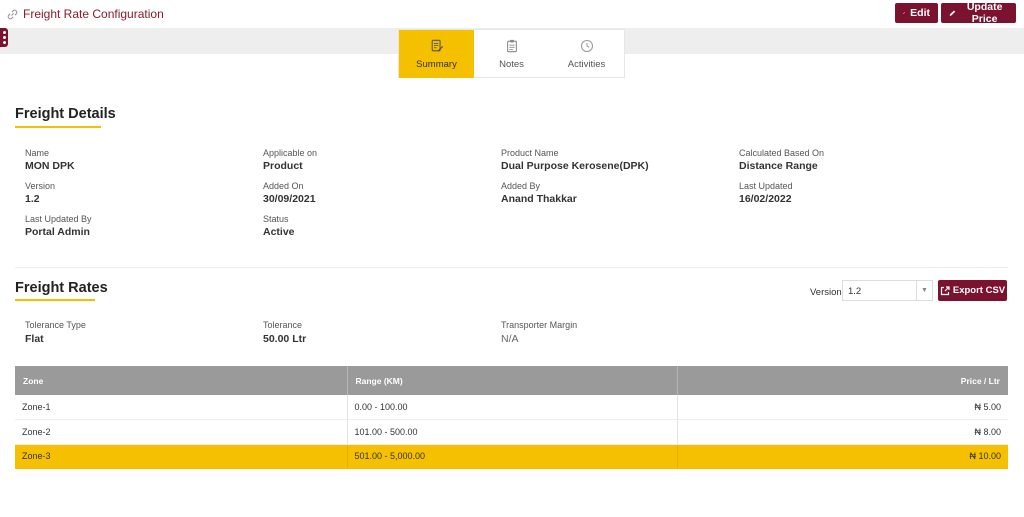 This screenshot has width=1024, height=517. I want to click on version-select-value: 1.2, so click(855, 291).